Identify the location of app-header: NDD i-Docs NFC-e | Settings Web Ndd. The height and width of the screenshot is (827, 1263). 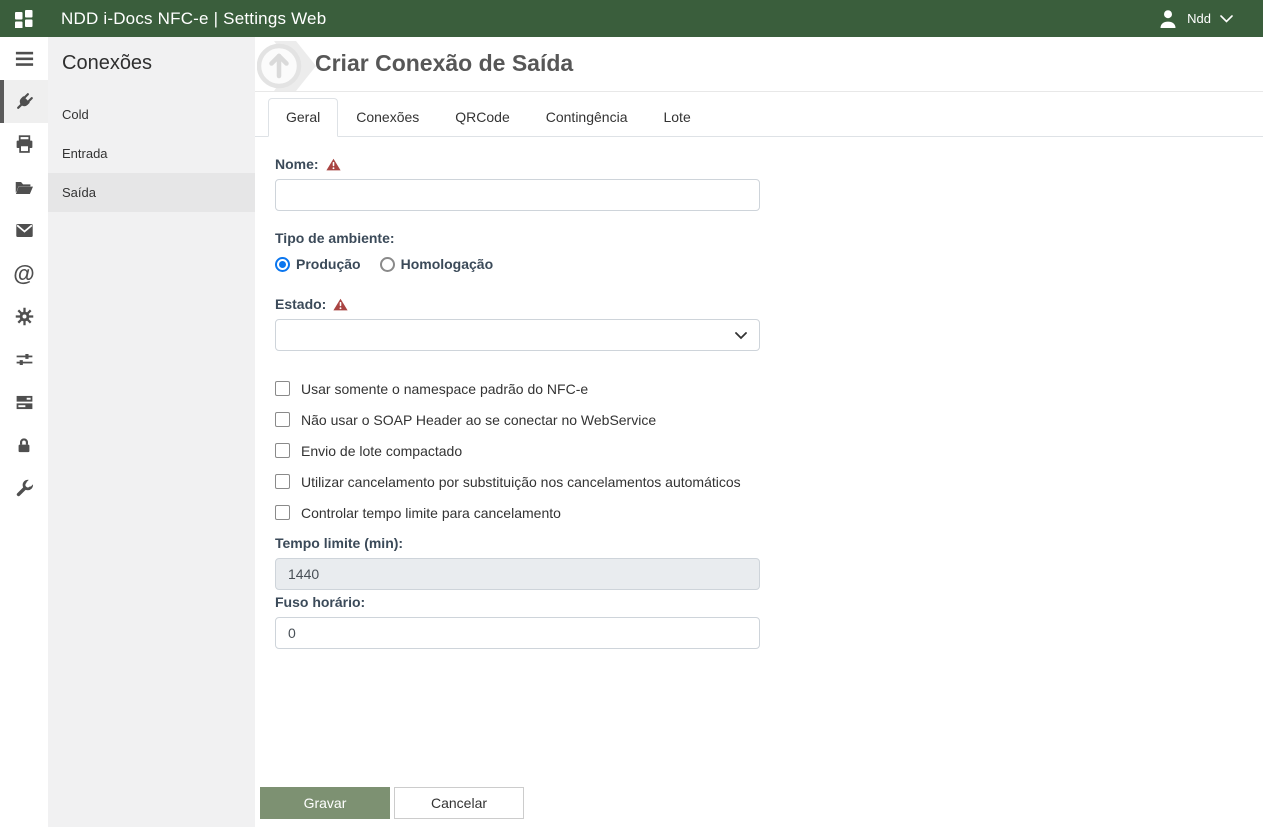
(631, 18).